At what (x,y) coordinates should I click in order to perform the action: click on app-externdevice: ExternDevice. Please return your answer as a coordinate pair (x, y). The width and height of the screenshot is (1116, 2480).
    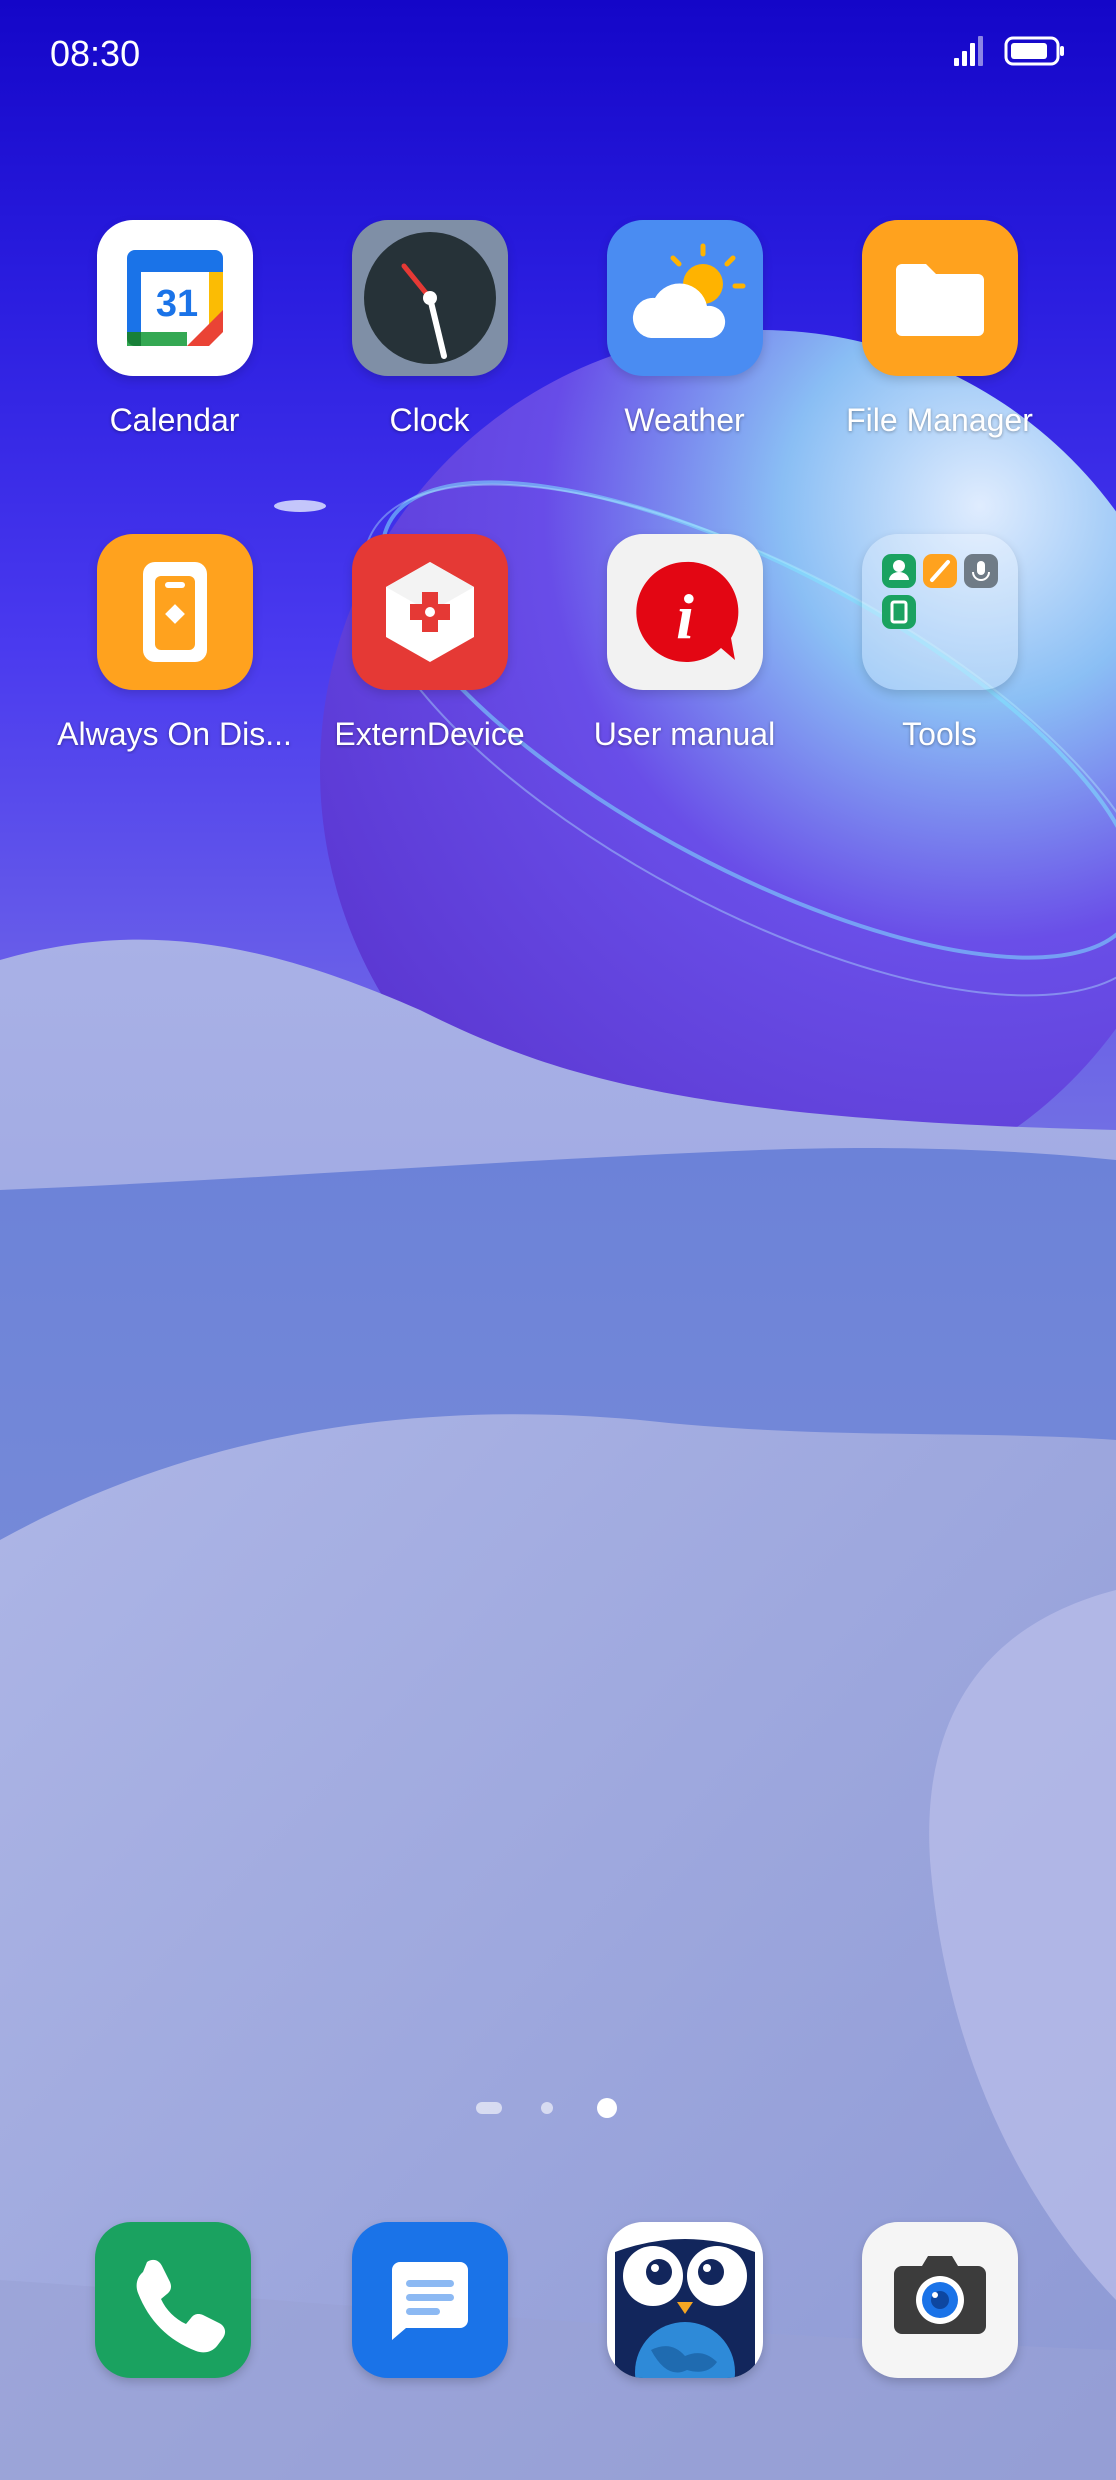
    Looking at the image, I should click on (429, 644).